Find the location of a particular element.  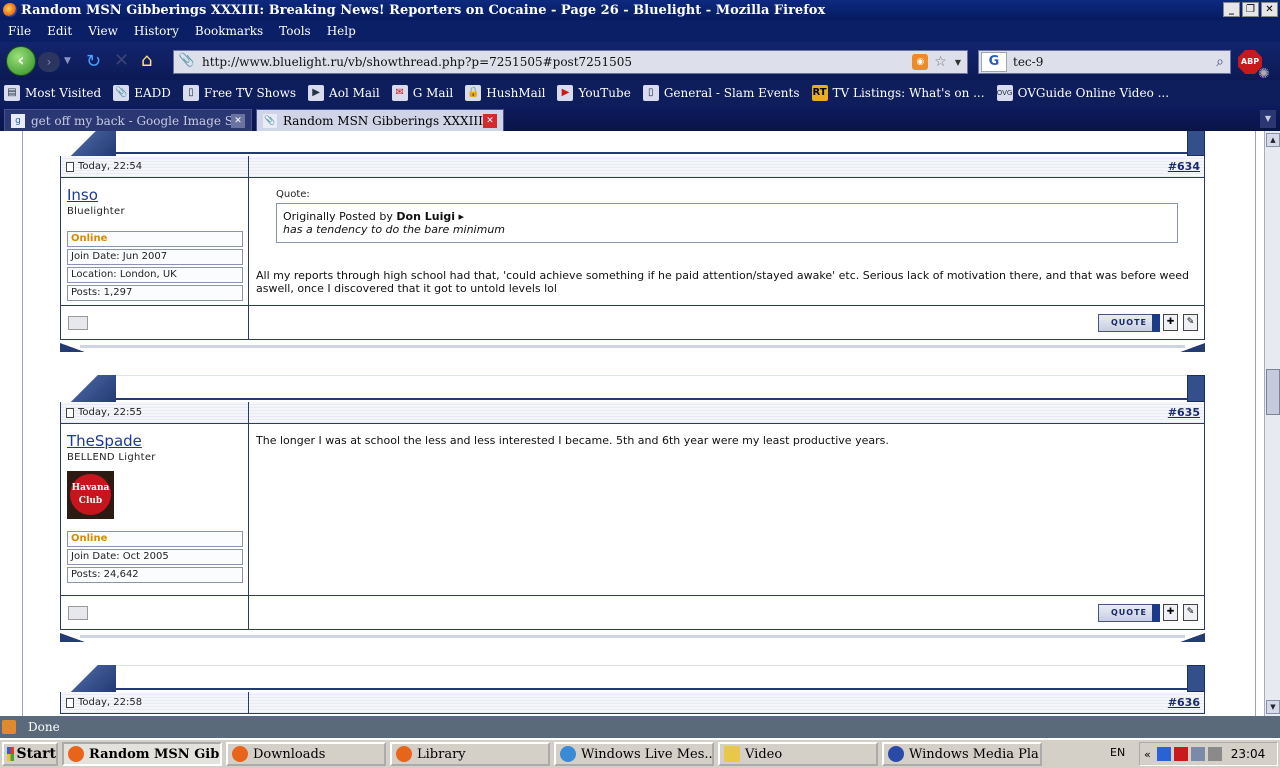

location: Location: London, UK is located at coordinates (155, 275).